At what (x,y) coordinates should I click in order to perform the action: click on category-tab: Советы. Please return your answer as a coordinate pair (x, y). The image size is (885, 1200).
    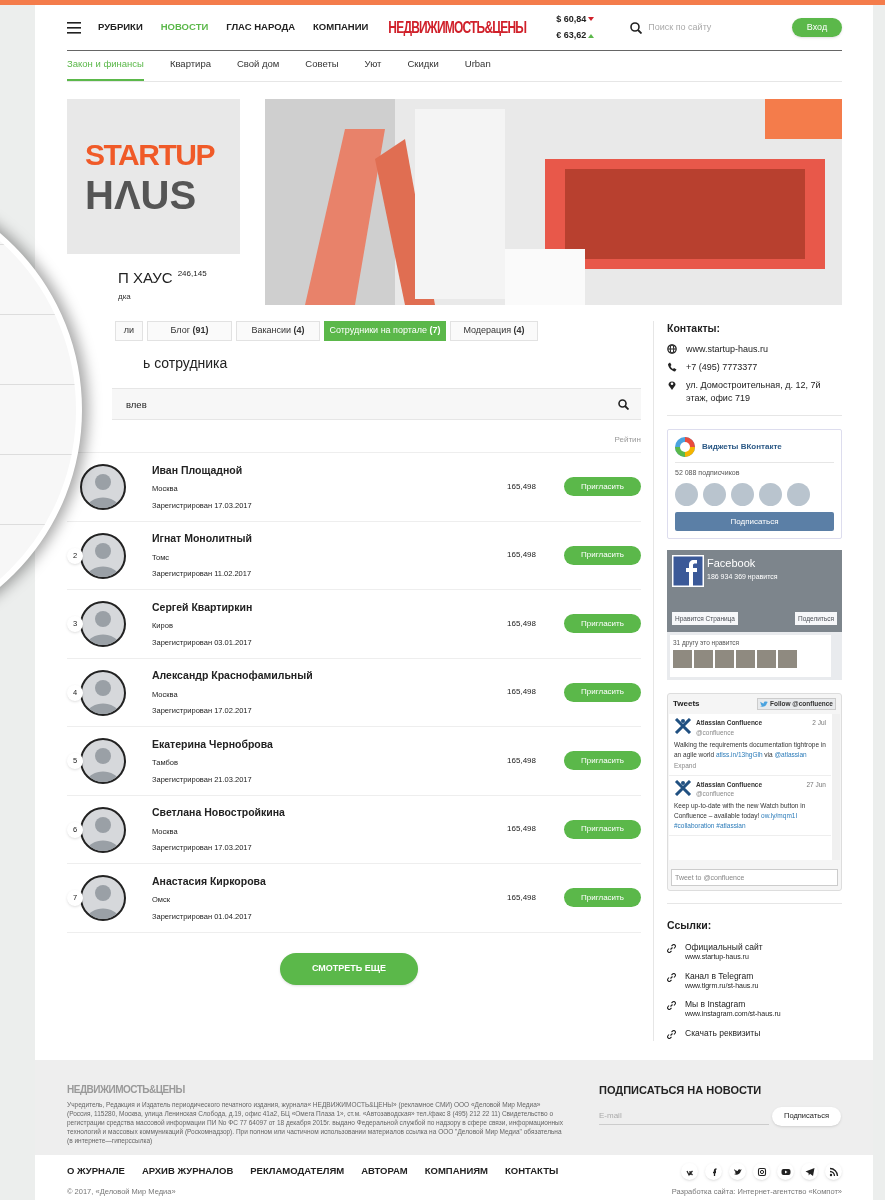
    Looking at the image, I should click on (322, 68).